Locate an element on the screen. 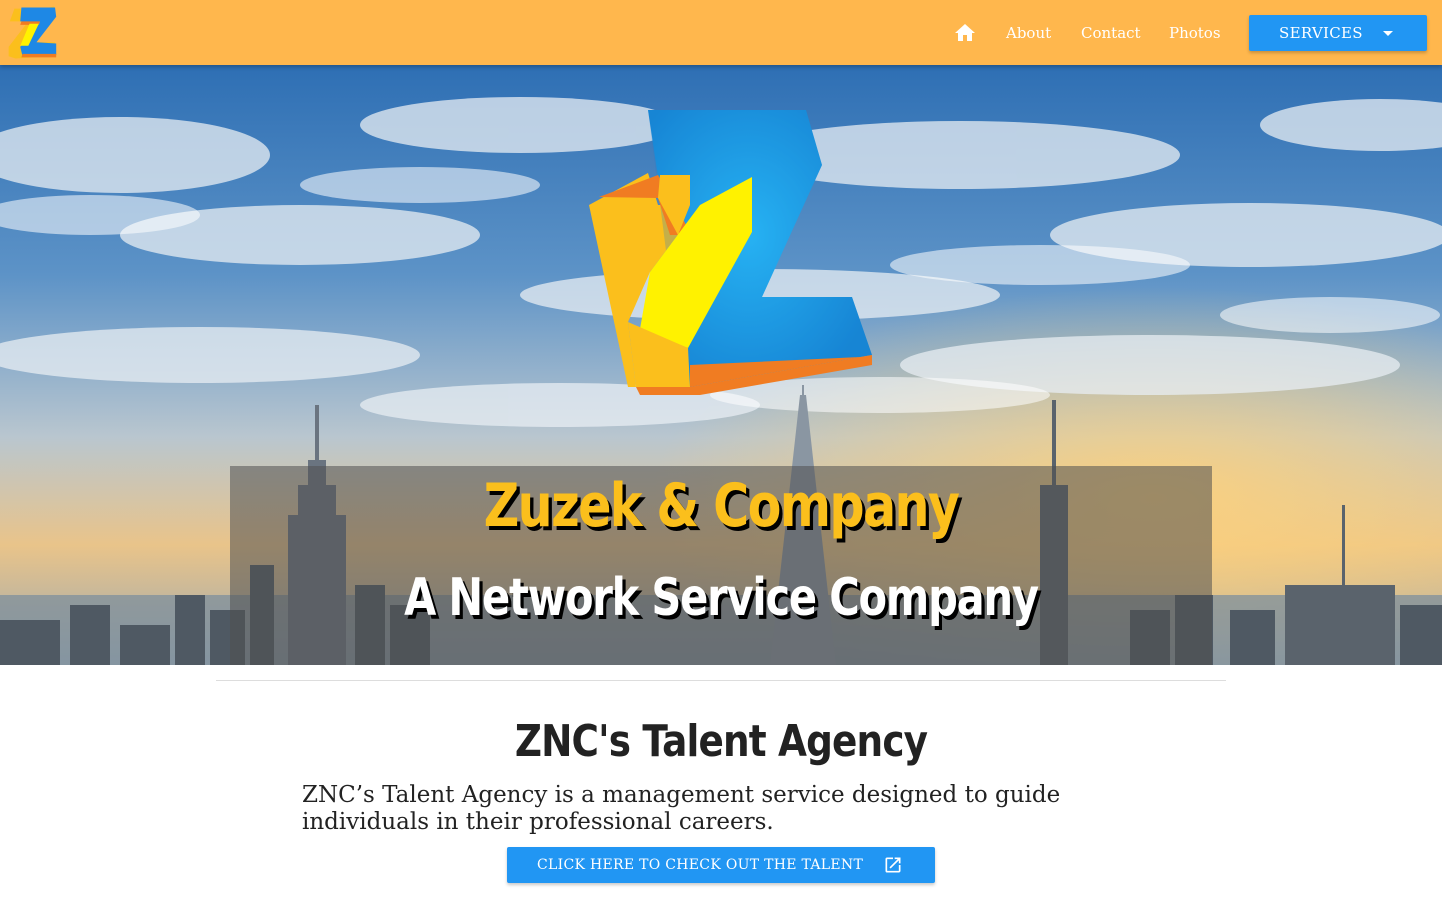  nav-link-contact: Contact is located at coordinates (1111, 33).